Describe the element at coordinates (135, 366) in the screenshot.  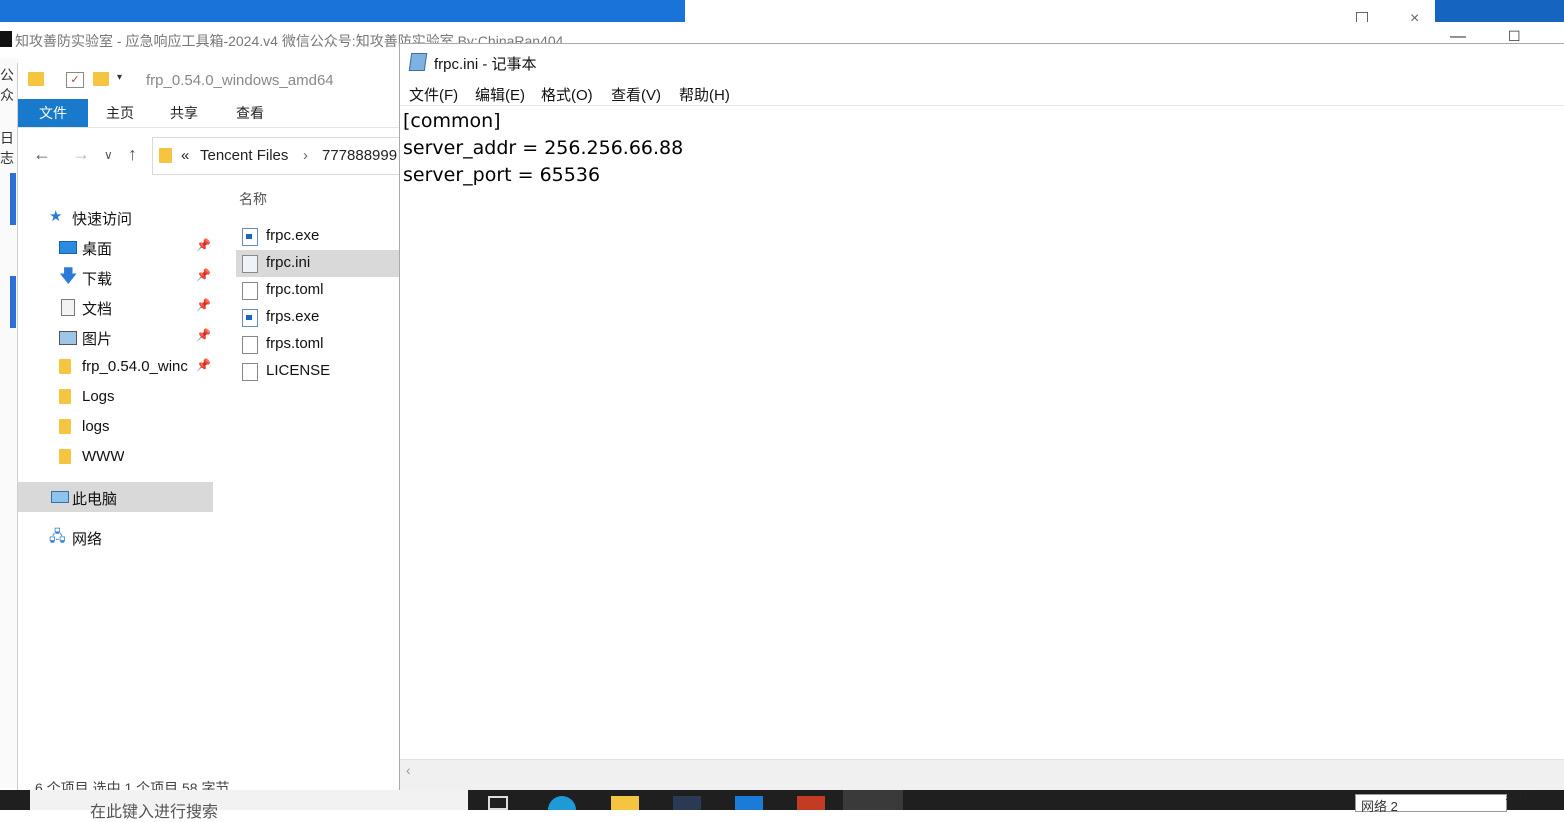
I see `nav-label: frp_0.54.0_winc` at that location.